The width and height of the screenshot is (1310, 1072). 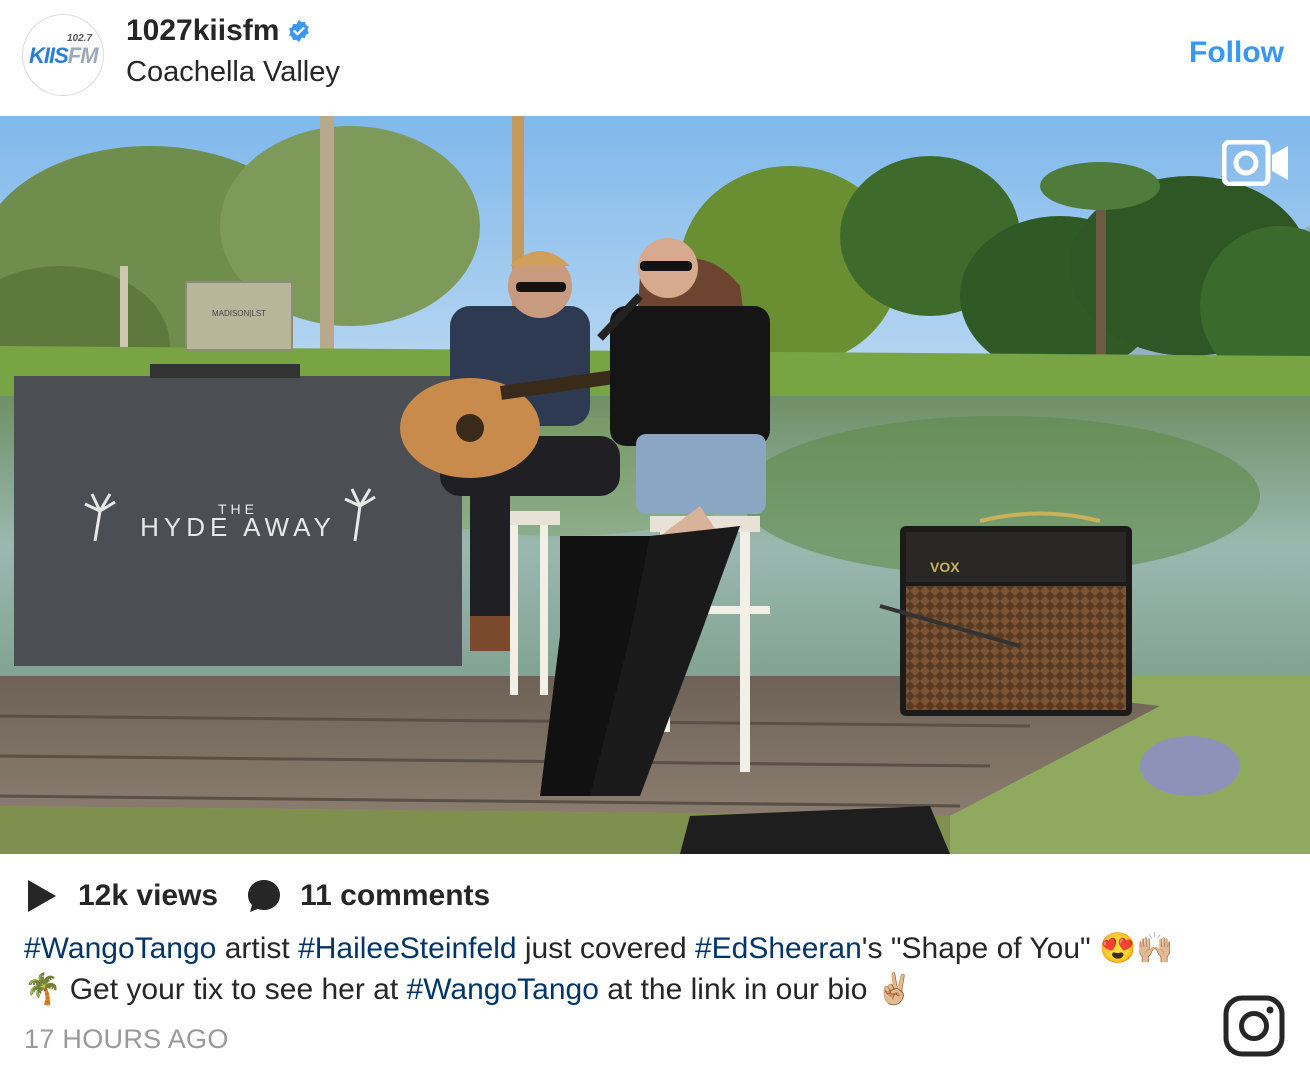 What do you see at coordinates (395, 896) in the screenshot?
I see `comments-count: 11 comments` at bounding box center [395, 896].